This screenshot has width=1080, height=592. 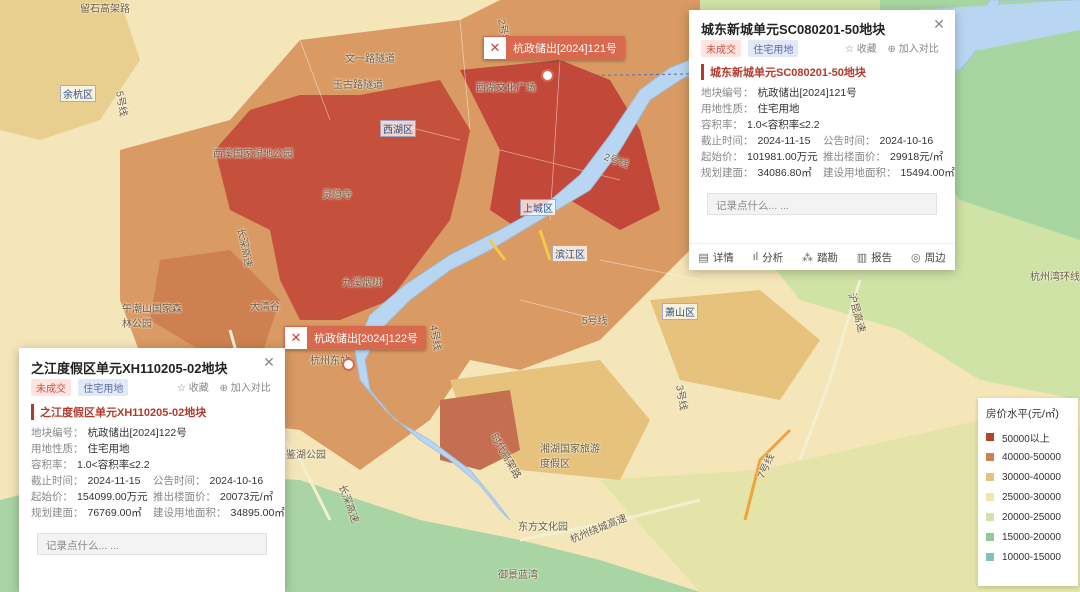 I want to click on bar-chart-icon: ıl, so click(x=755, y=257).